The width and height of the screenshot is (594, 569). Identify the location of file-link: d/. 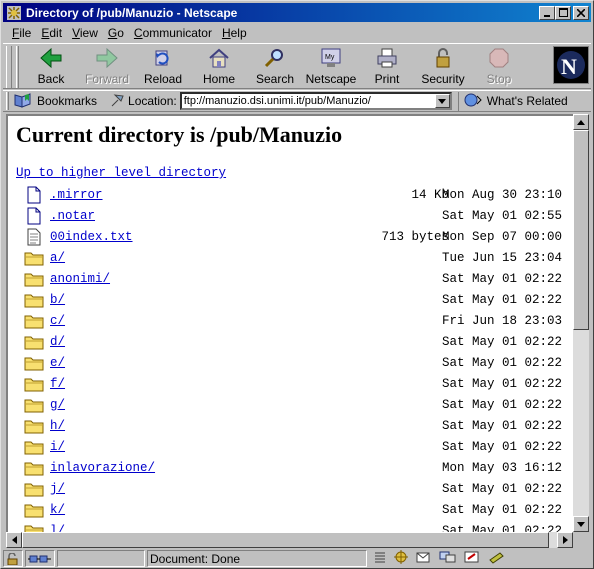
(57, 342).